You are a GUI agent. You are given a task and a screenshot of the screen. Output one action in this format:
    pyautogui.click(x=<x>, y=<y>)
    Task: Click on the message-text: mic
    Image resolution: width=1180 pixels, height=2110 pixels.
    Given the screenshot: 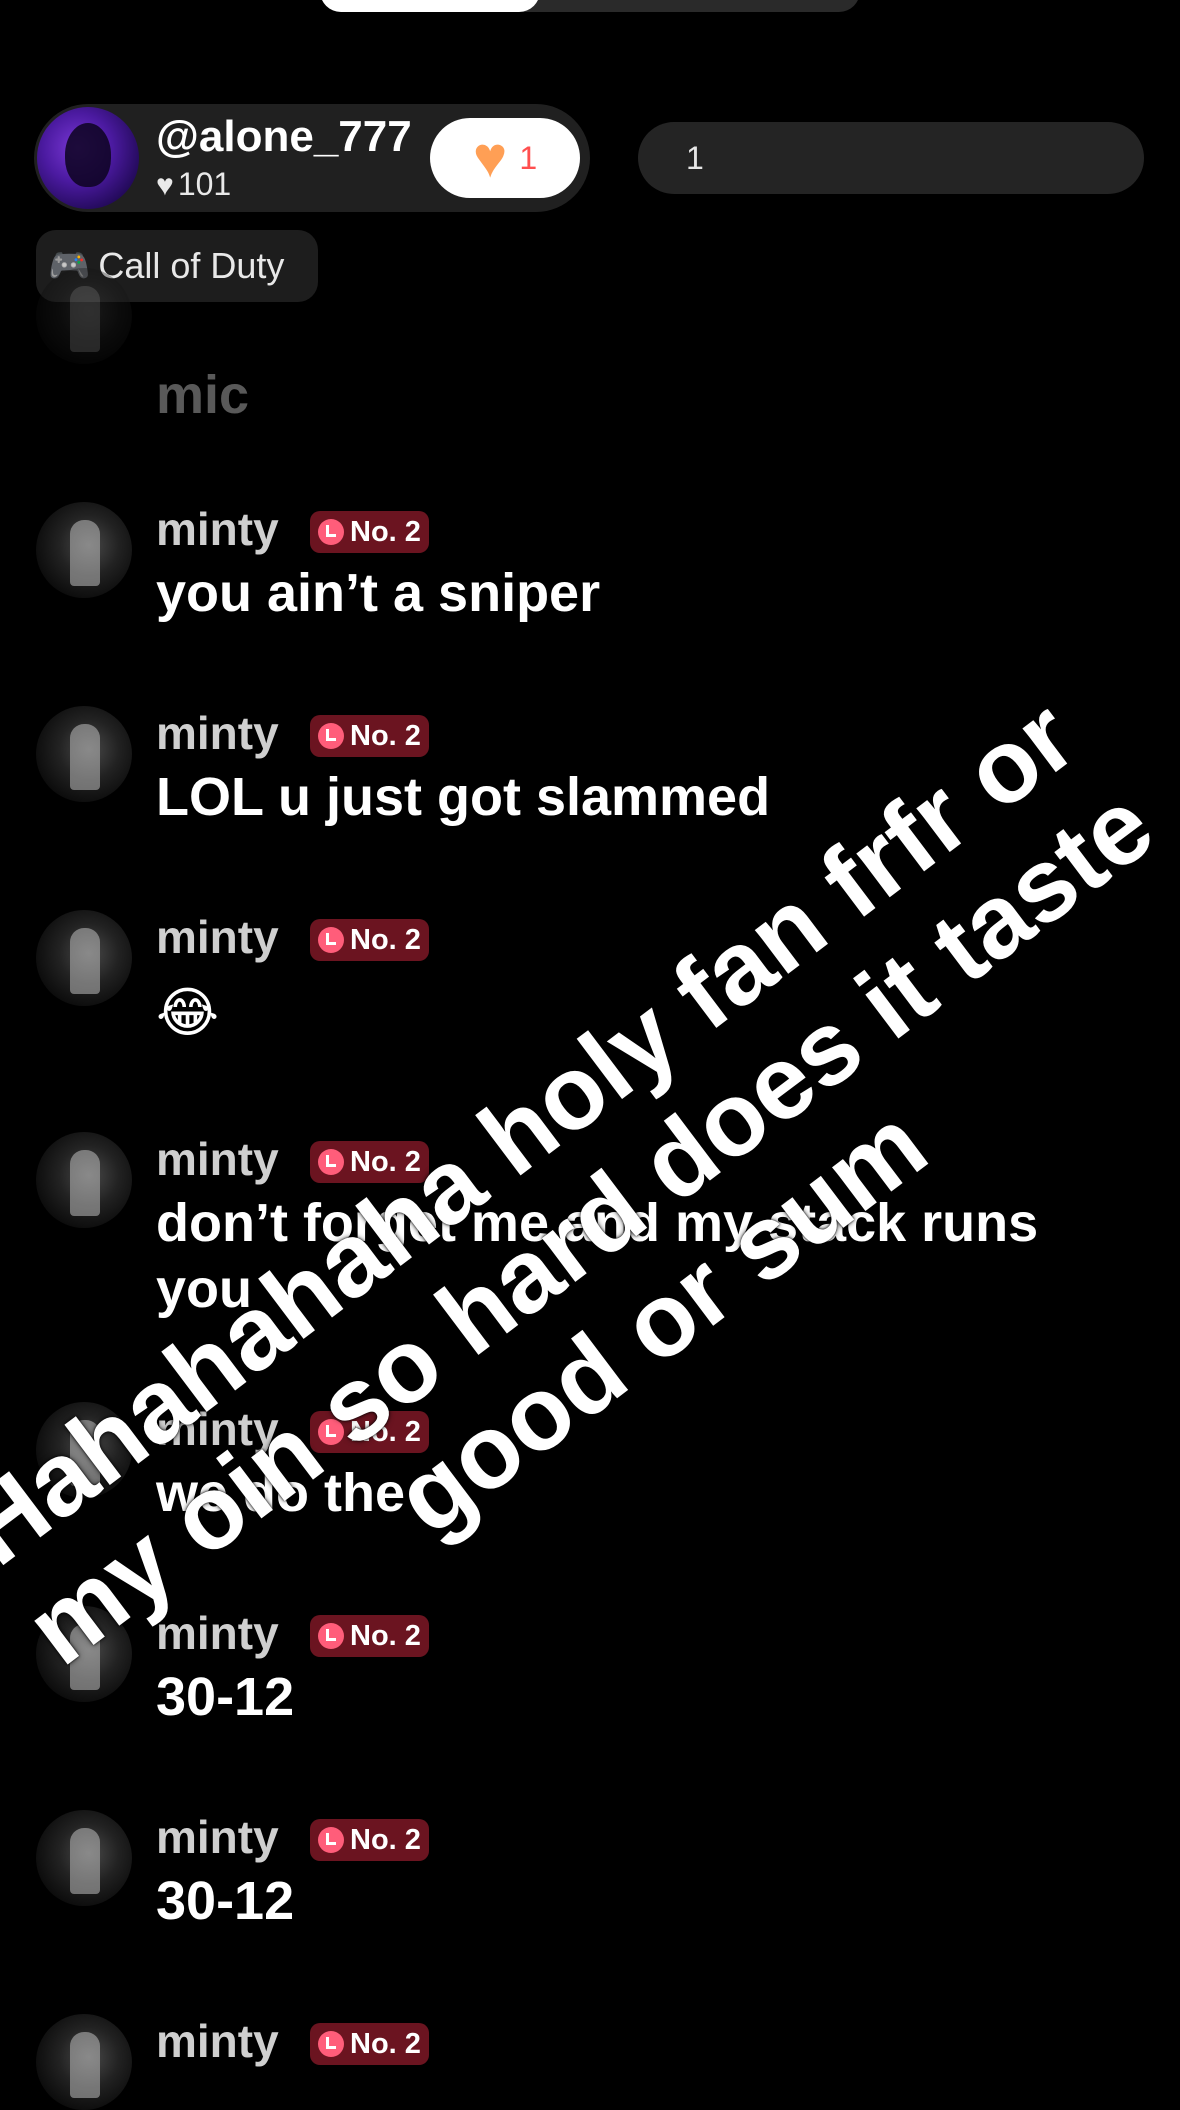 What is the action you would take?
    pyautogui.click(x=203, y=395)
    